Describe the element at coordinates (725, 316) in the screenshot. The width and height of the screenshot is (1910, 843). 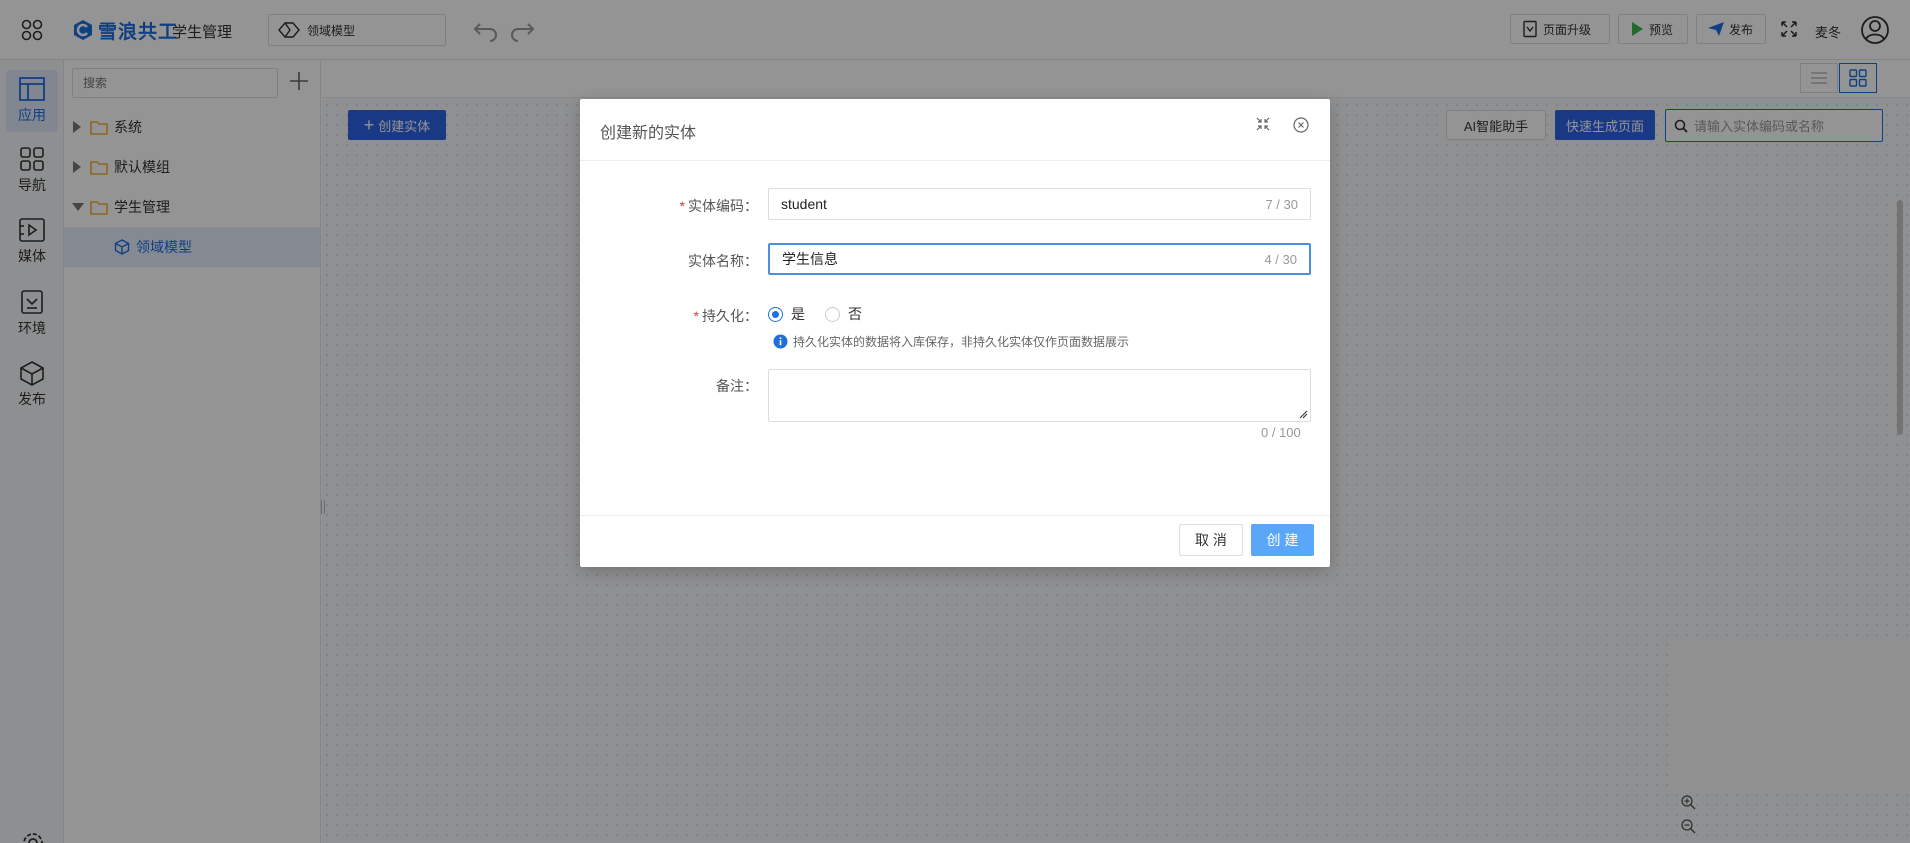
I see `persist-label: * 持久化：` at that location.